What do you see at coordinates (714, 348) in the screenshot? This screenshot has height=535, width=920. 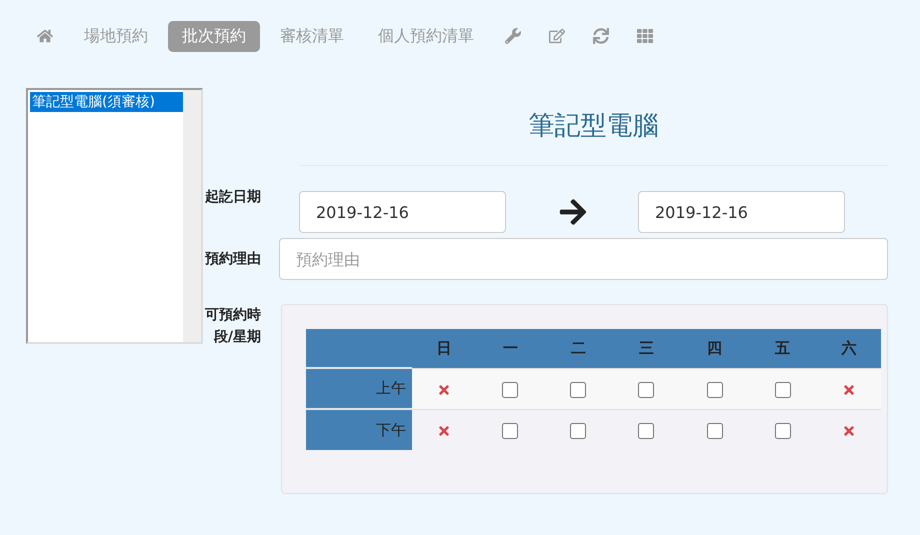 I see `day-header: 四` at bounding box center [714, 348].